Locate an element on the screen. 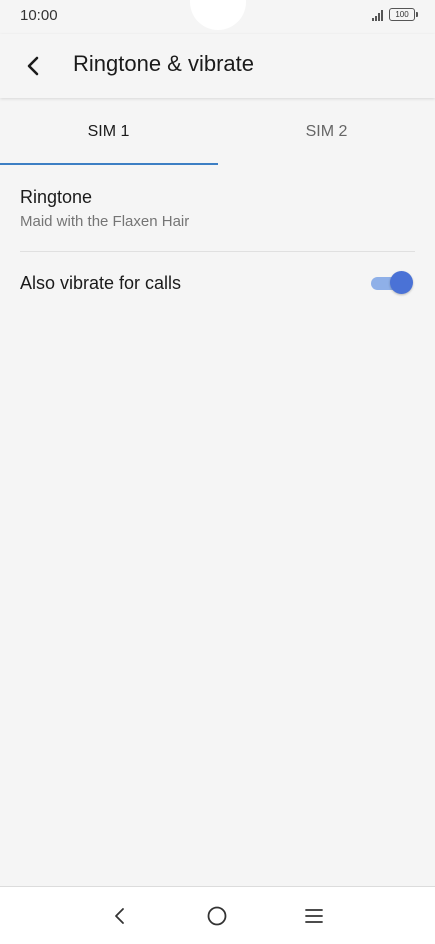  tab-sim-1: SIM 1 is located at coordinates (108, 132).